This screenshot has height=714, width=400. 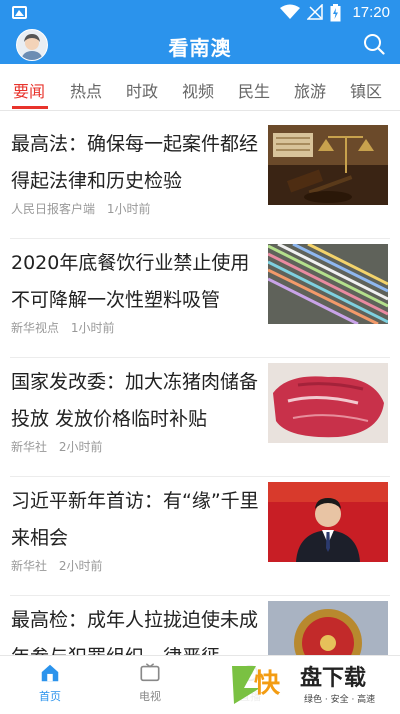 I want to click on tab-yaowen: 要闻, so click(x=29, y=90).